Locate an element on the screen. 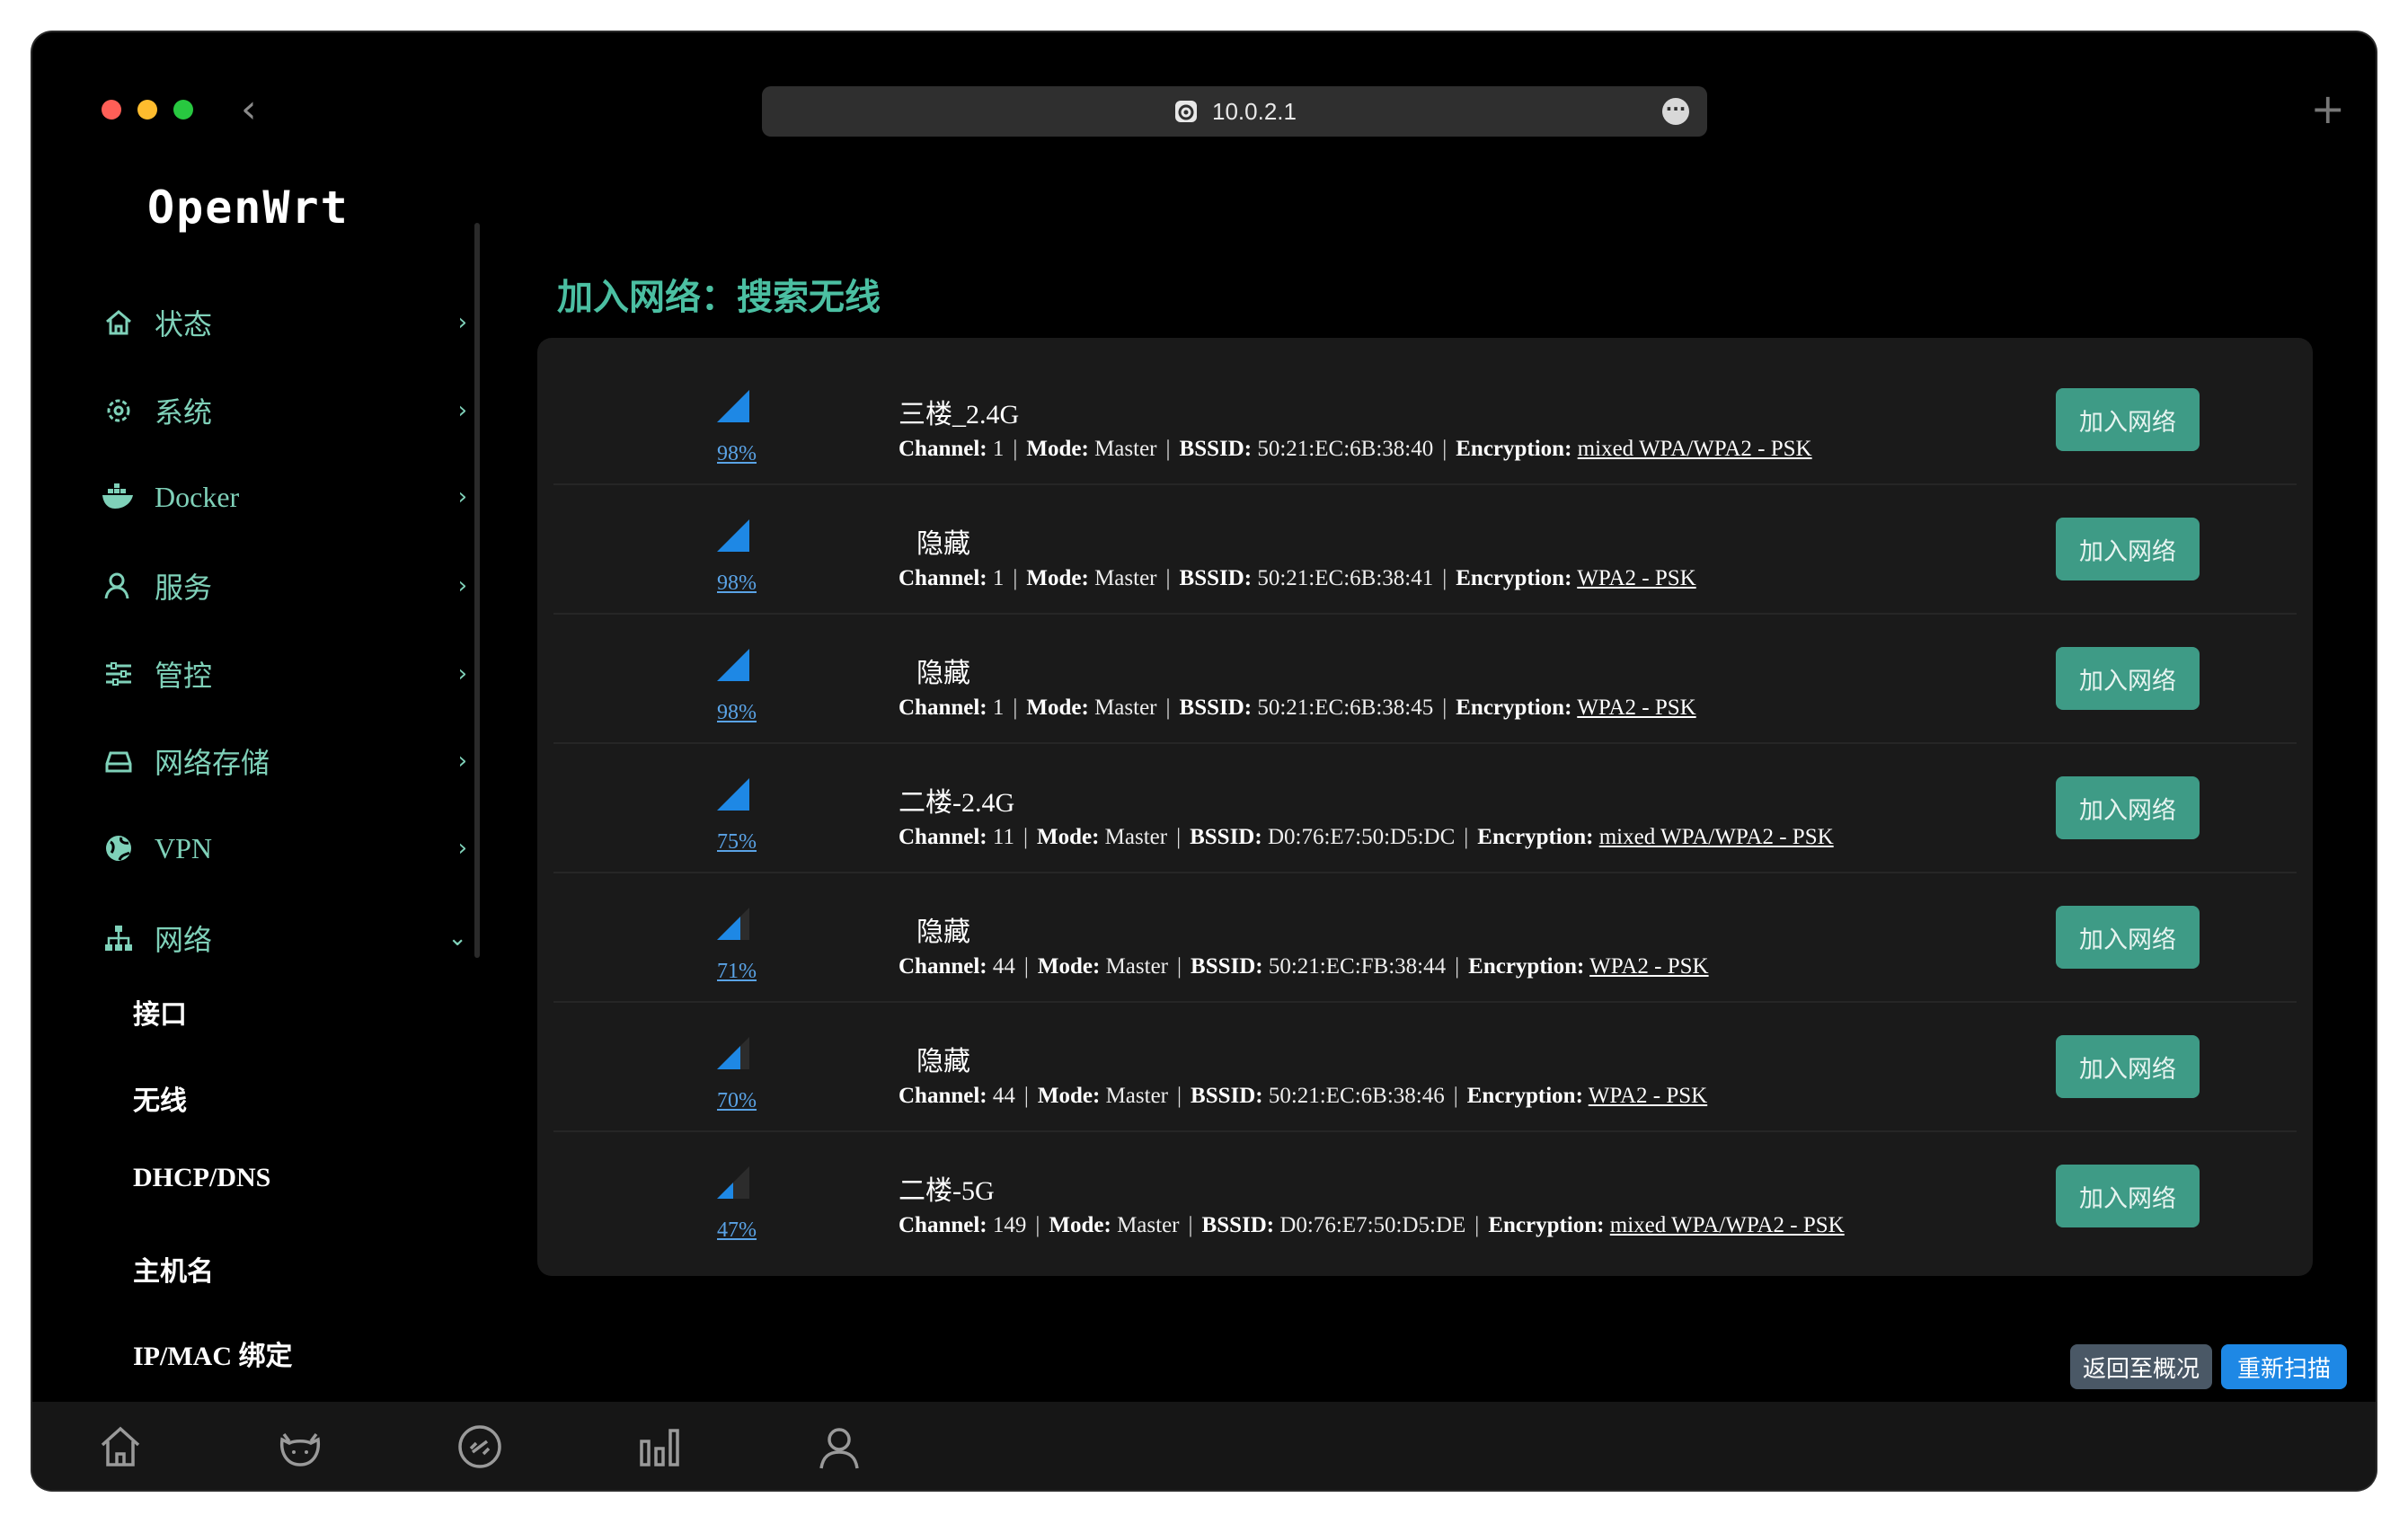 This screenshot has width=2408, height=1524. sidebar-subitem-ip-mac-binding: IP/MAC 绑定 is located at coordinates (212, 1354).